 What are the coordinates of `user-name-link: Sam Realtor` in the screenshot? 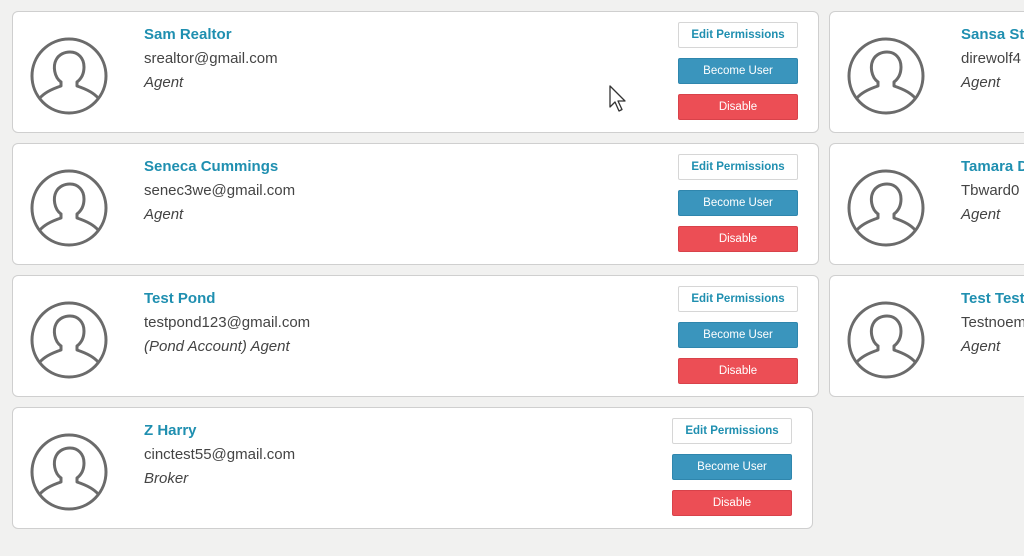 It's located at (211, 35).